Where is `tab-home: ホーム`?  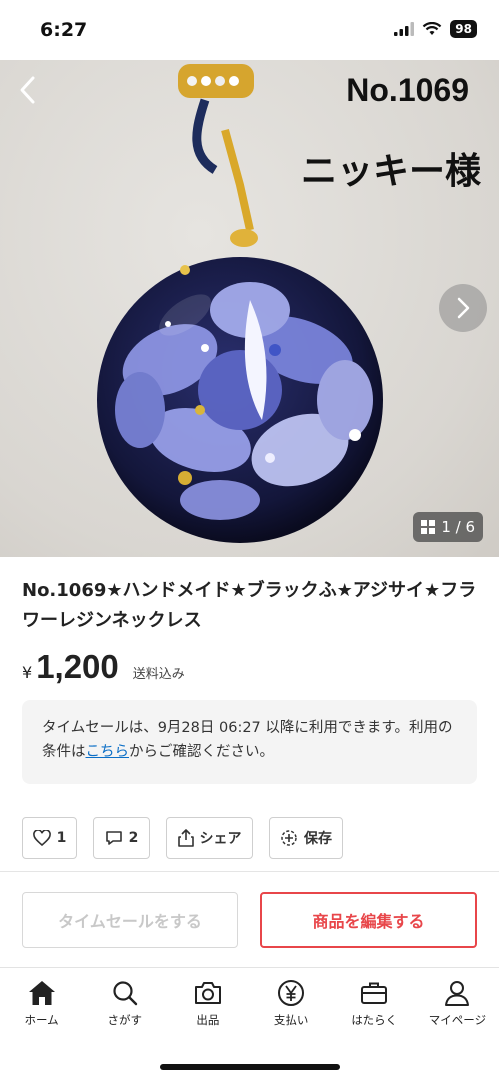 tab-home: ホーム is located at coordinates (41, 1024).